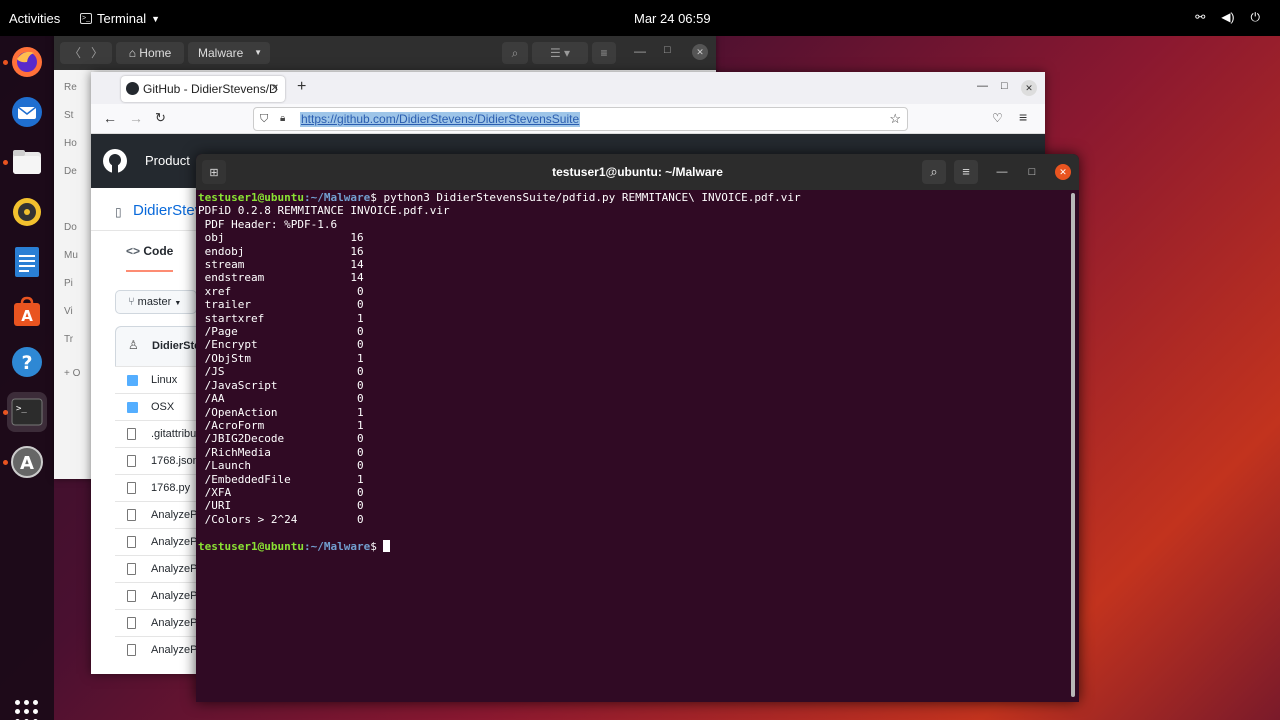 This screenshot has width=1280, height=720. I want to click on close-tab-icon: ✕, so click(275, 89).